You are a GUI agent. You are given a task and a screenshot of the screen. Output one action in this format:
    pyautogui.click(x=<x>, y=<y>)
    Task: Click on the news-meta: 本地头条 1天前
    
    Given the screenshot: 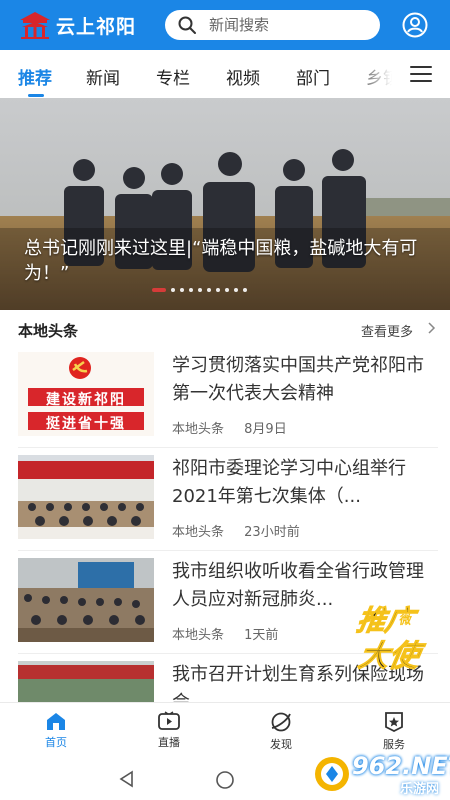 What is the action you would take?
    pyautogui.click(x=233, y=633)
    